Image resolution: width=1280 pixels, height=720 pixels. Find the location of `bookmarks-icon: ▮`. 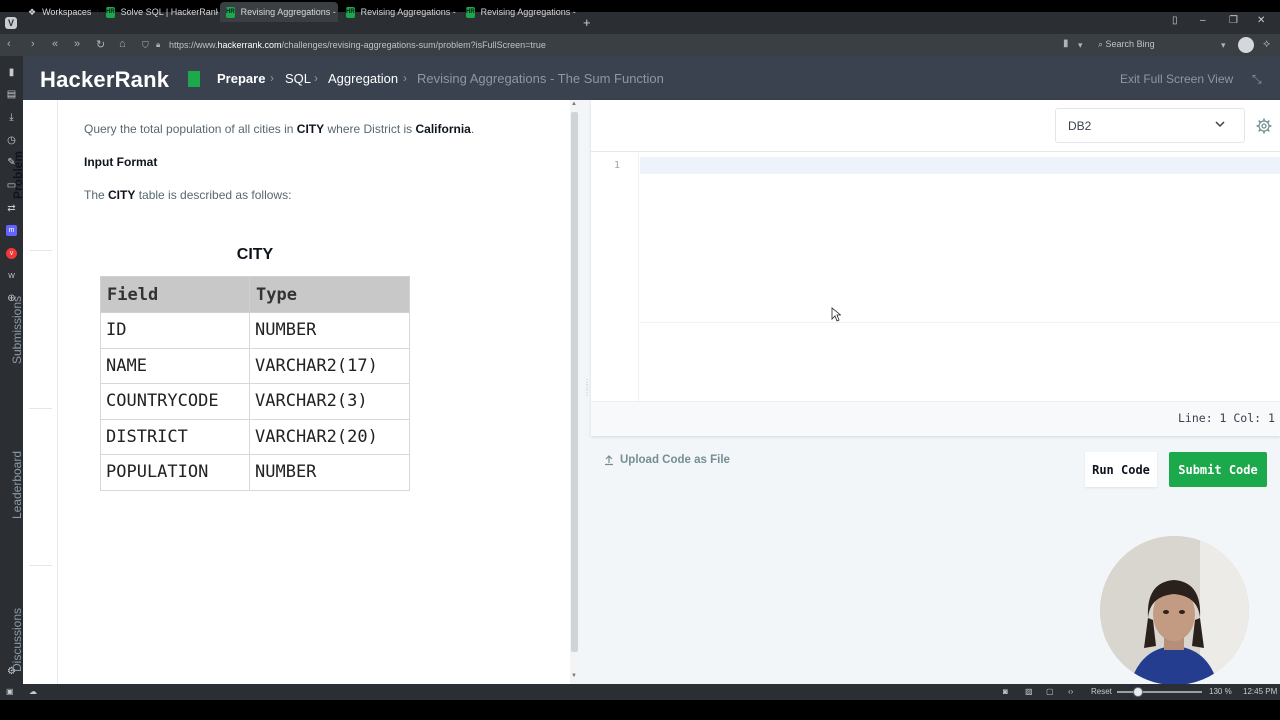

bookmarks-icon: ▮ is located at coordinates (11, 72).